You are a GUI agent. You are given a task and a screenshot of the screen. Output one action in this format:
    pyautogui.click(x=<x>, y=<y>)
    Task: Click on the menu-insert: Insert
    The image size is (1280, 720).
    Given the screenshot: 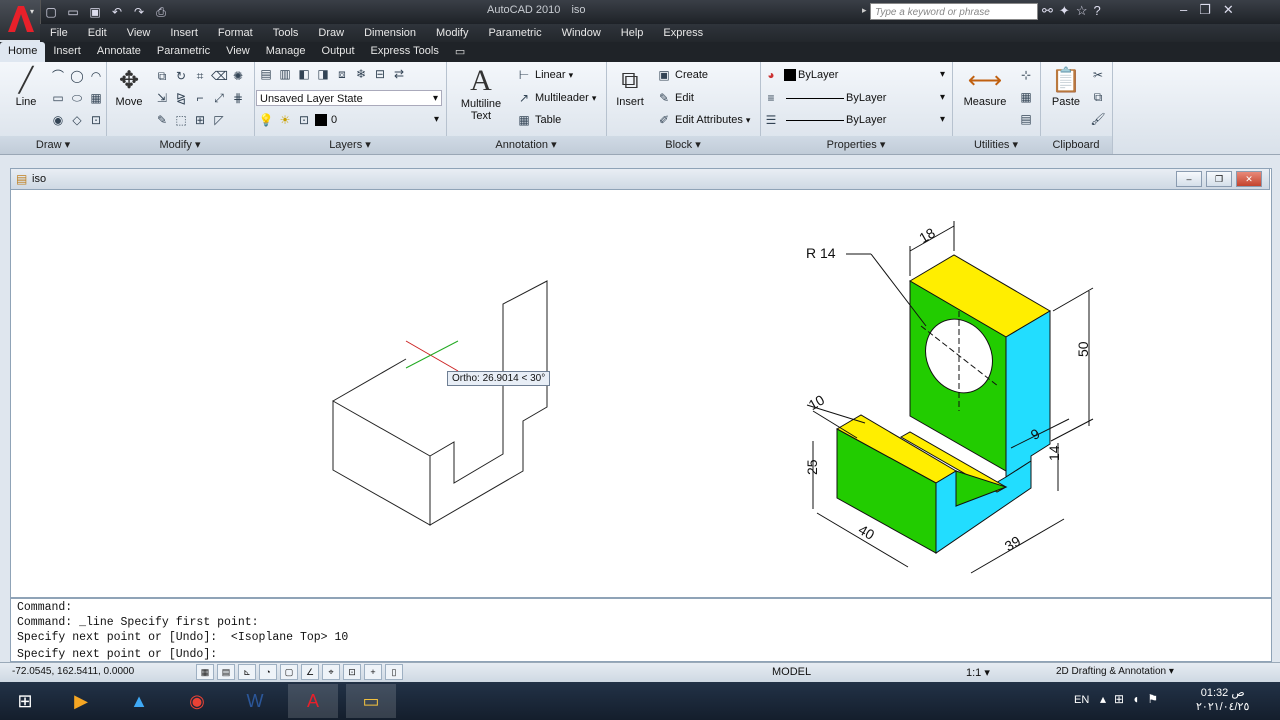 What is the action you would take?
    pyautogui.click(x=184, y=33)
    